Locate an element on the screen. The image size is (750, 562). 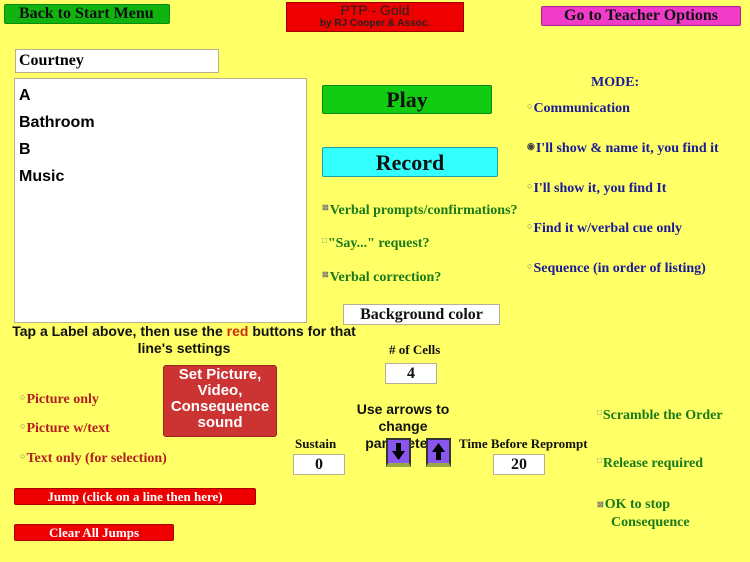
arrow-down-icon is located at coordinates (398, 451).